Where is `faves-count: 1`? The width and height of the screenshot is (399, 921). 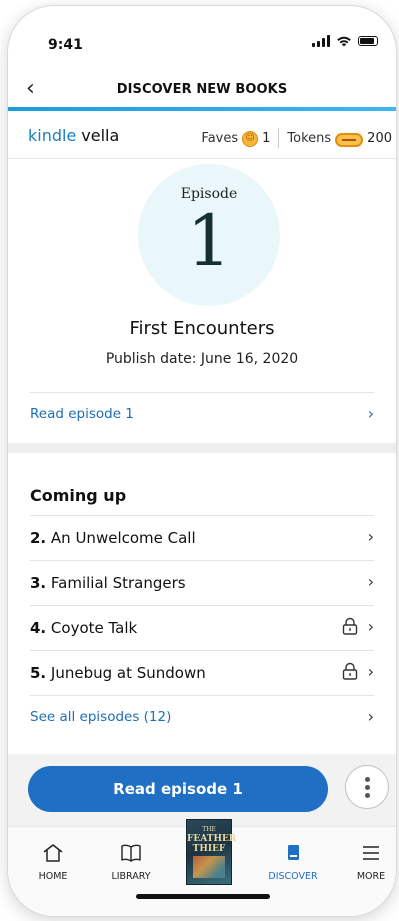
faves-count: 1 is located at coordinates (266, 138).